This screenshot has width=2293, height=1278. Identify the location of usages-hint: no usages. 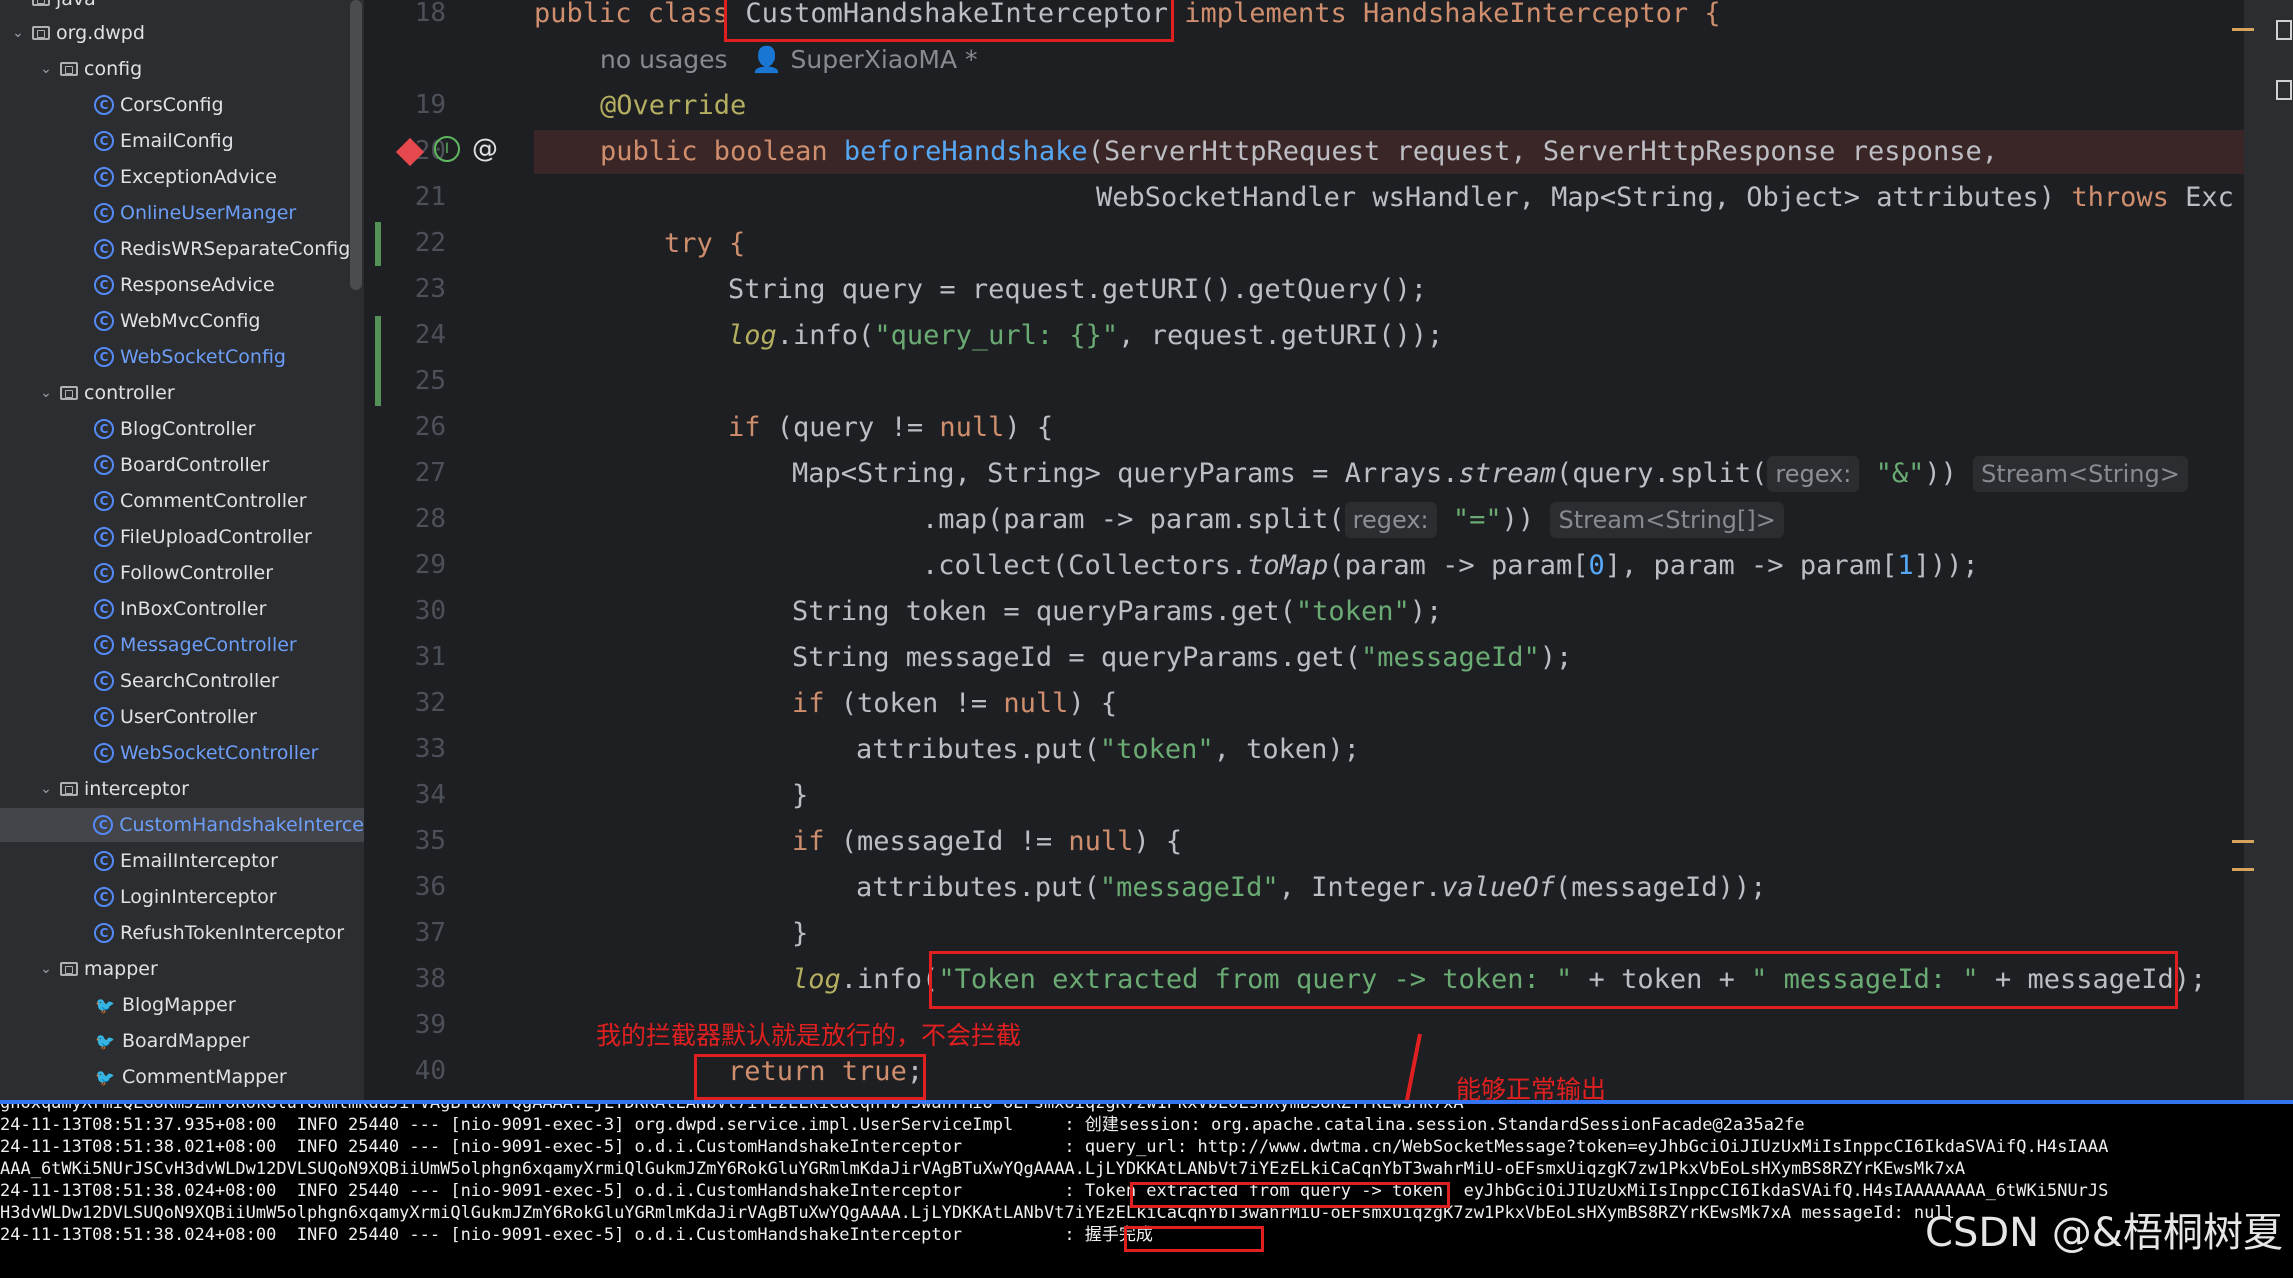
(664, 59).